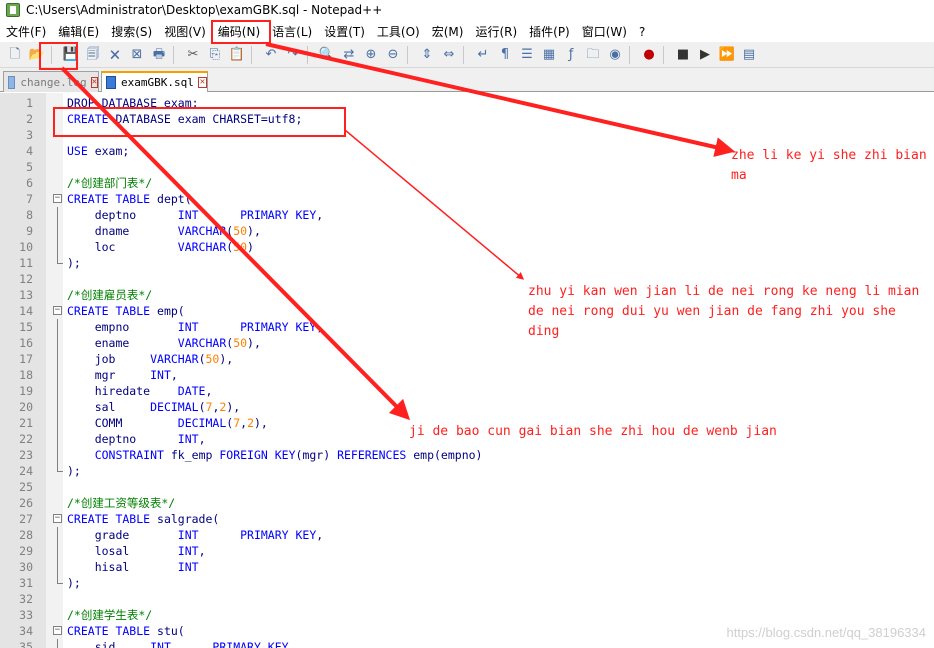  Describe the element at coordinates (292, 32) in the screenshot. I see `menu-item: 语言(L)` at that location.